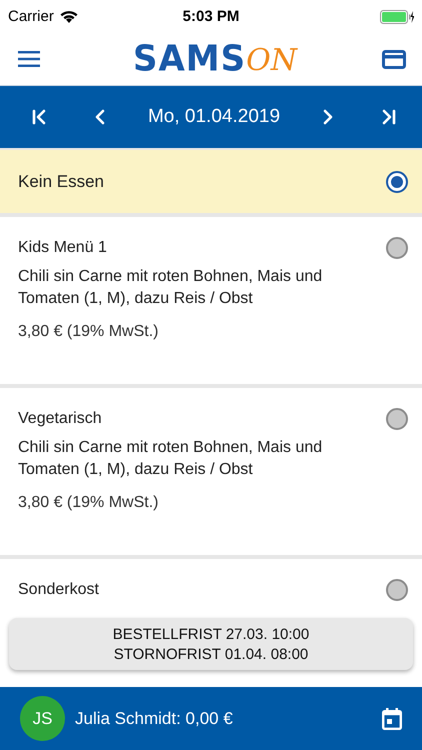 The image size is (422, 750). What do you see at coordinates (214, 117) in the screenshot?
I see `date-label: Mo, 01.04.2019` at bounding box center [214, 117].